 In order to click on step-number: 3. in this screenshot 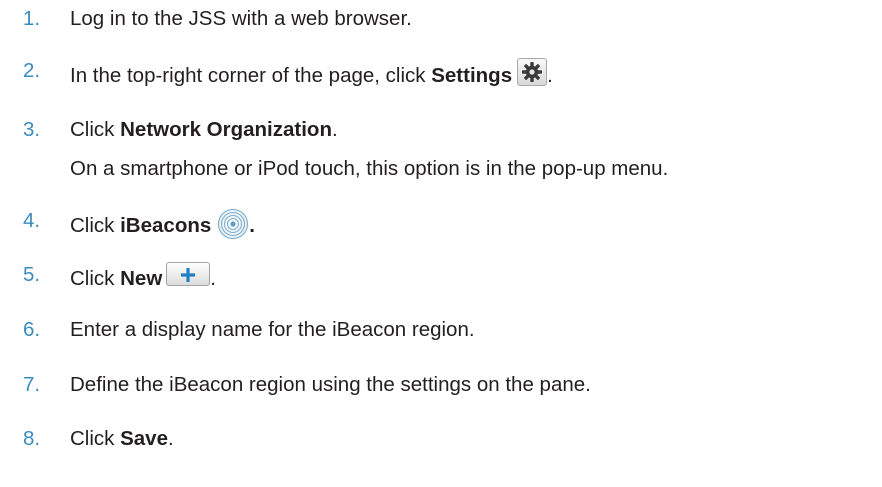, I will do `click(32, 129)`.